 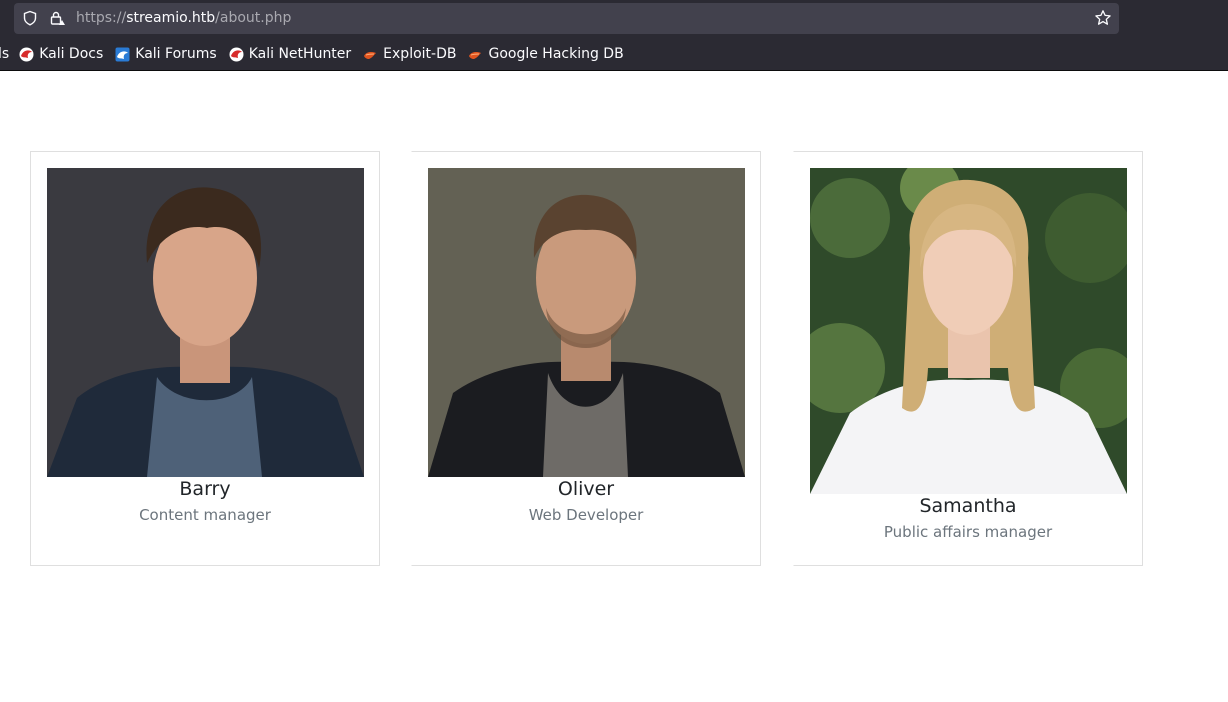 I want to click on bookmark-label: Exploit-DB, so click(x=420, y=54).